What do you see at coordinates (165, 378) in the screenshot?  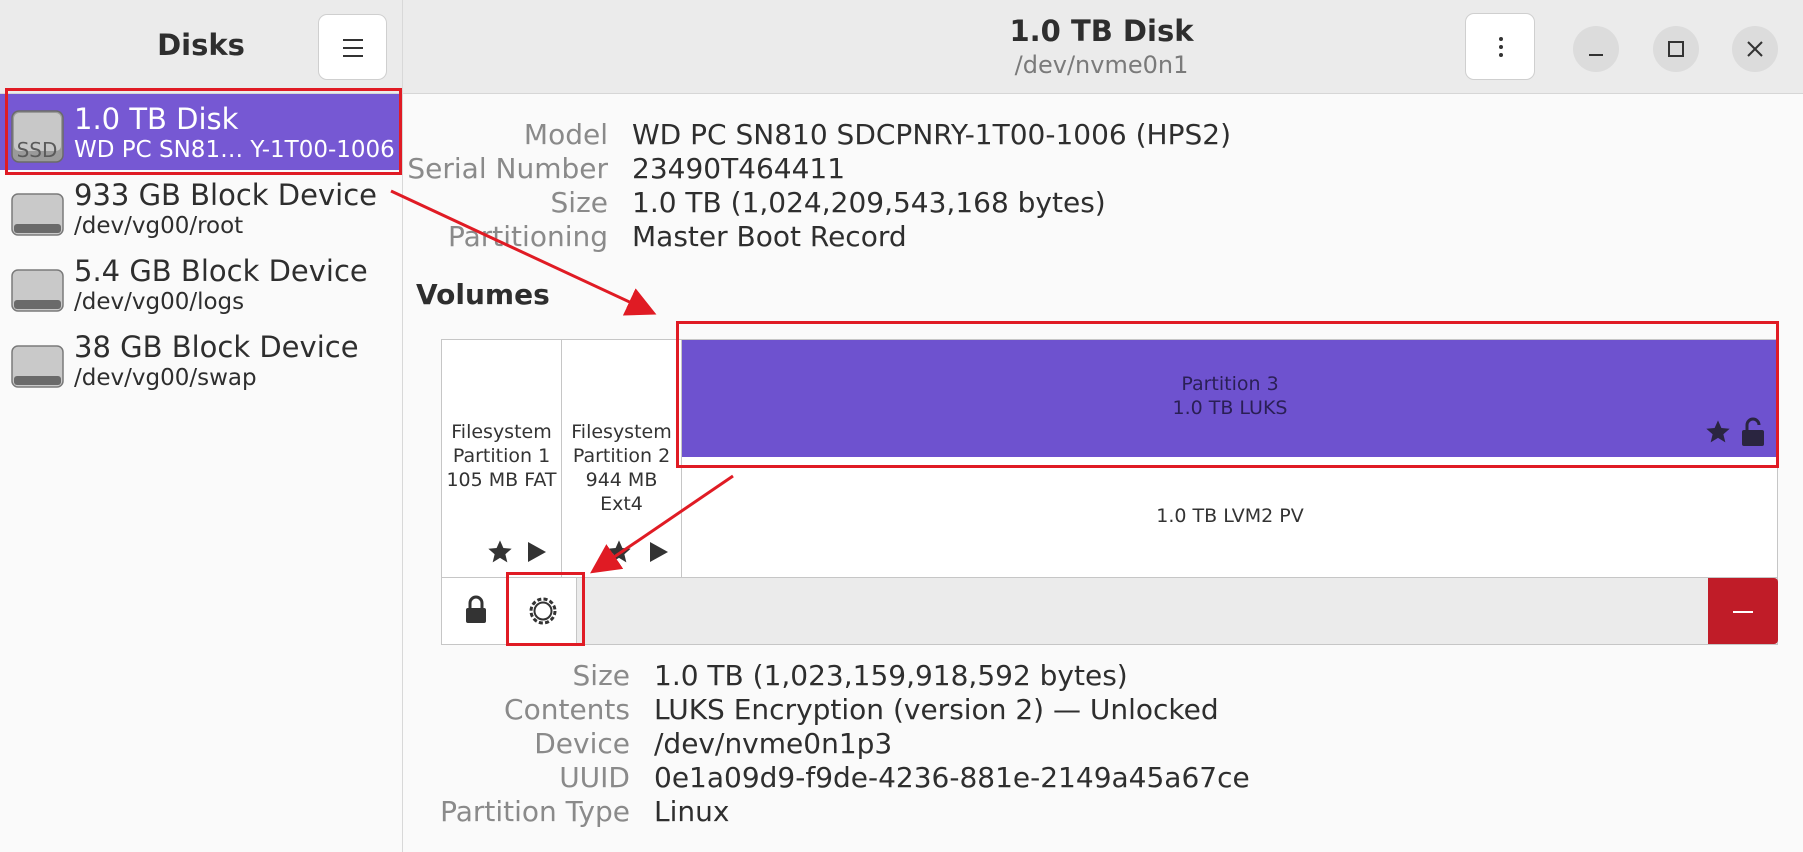 I see `disk-item-subtitle: /dev/vg00/swap` at bounding box center [165, 378].